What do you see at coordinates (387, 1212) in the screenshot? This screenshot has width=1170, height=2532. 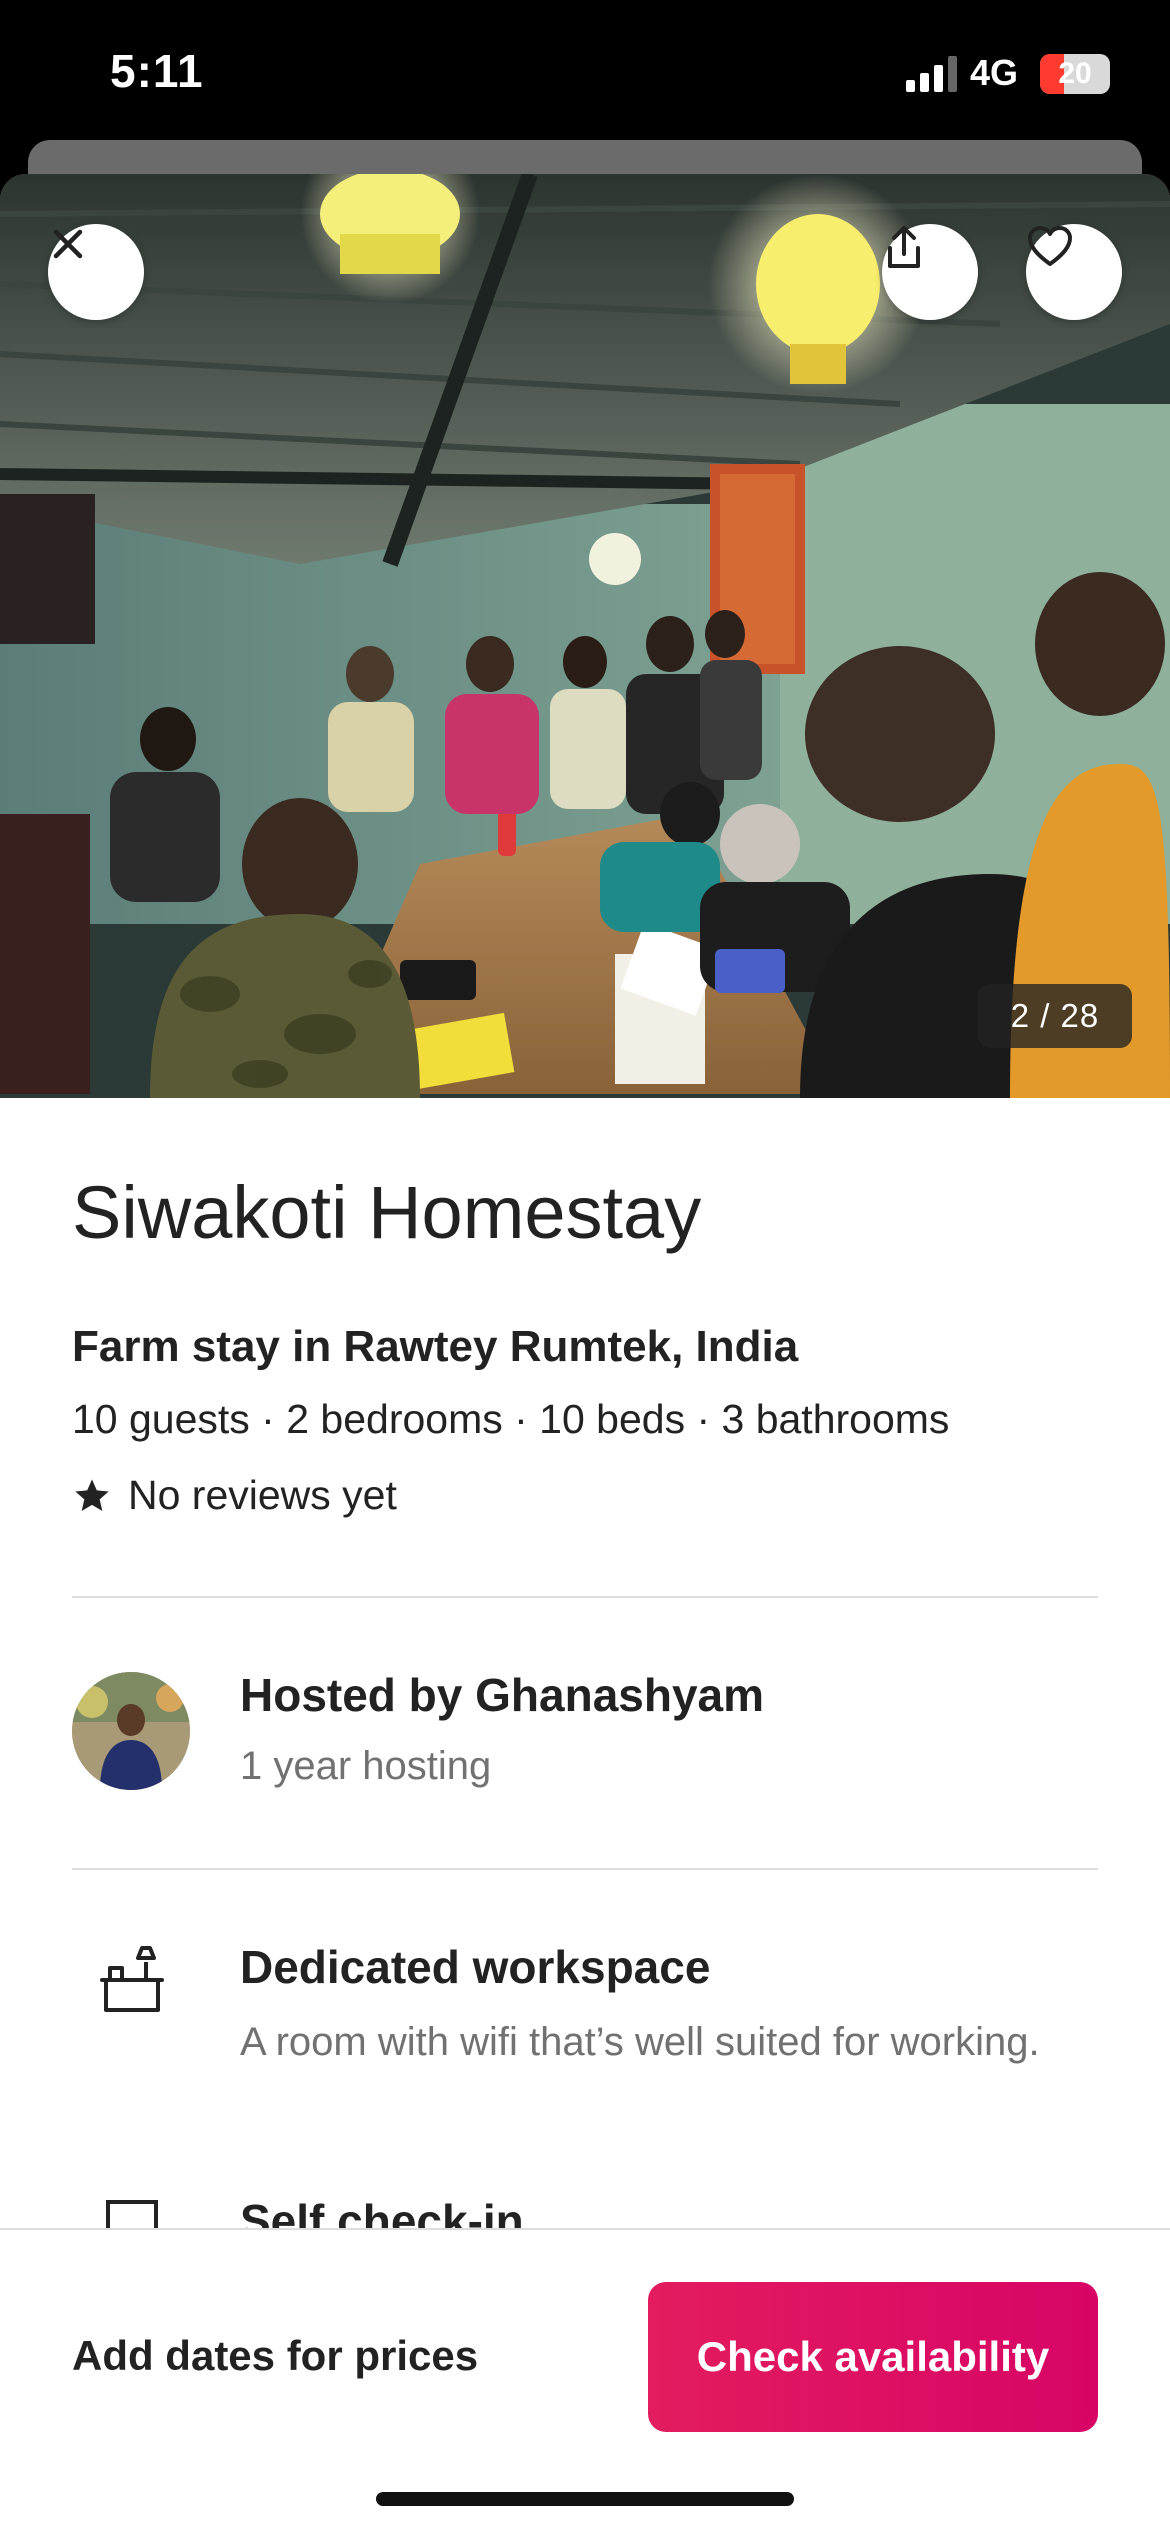 I see `listing-title-text: Siwakoti Homestay` at bounding box center [387, 1212].